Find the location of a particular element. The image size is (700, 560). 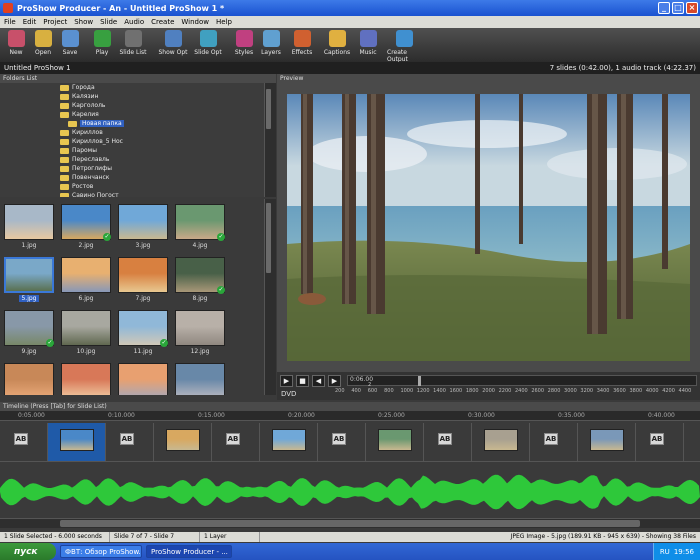

file-thumbnail: 8.jpg ✓ is located at coordinates (200, 281).